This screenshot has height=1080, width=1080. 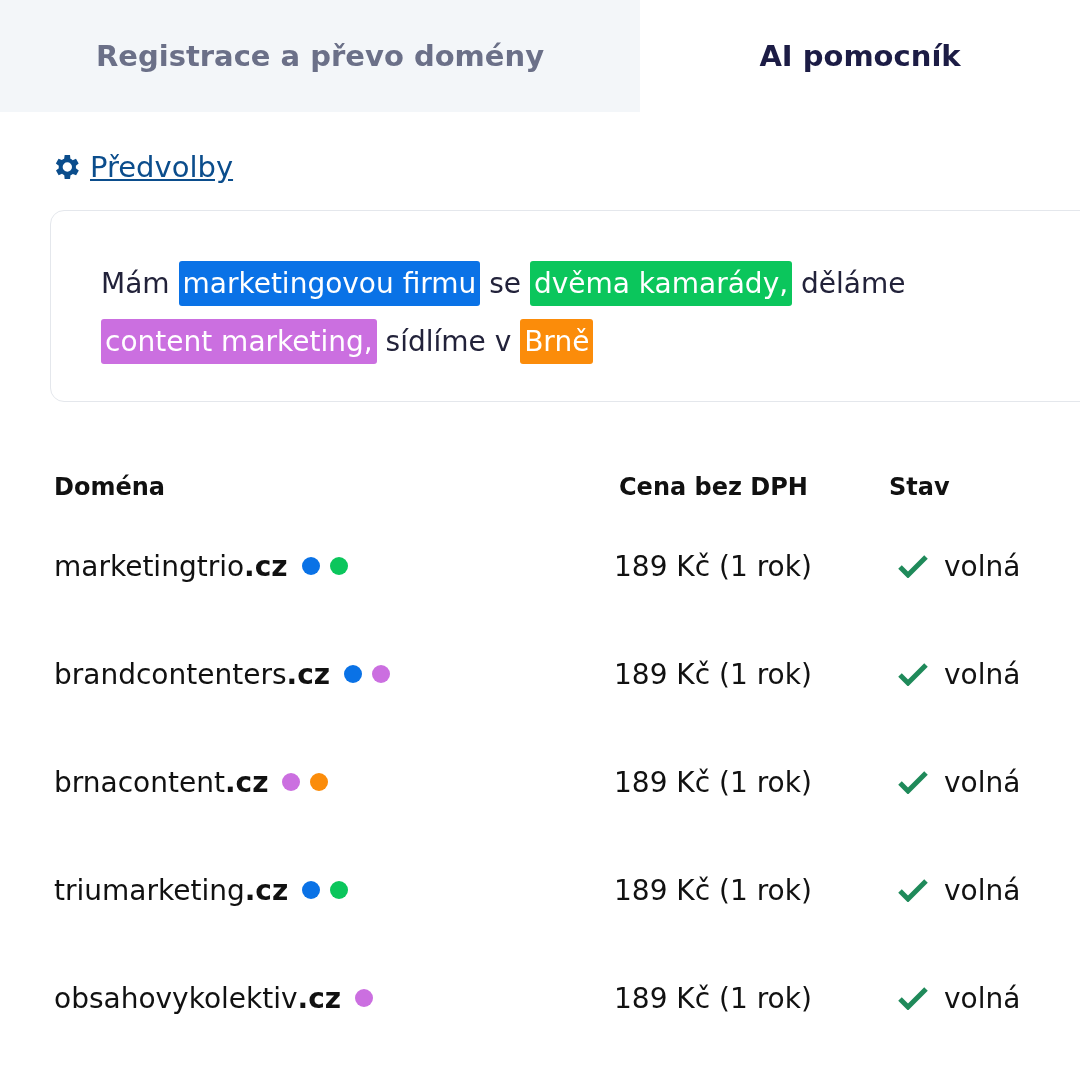 What do you see at coordinates (192, 674) in the screenshot?
I see `domain-name: brandcontenters.cz` at bounding box center [192, 674].